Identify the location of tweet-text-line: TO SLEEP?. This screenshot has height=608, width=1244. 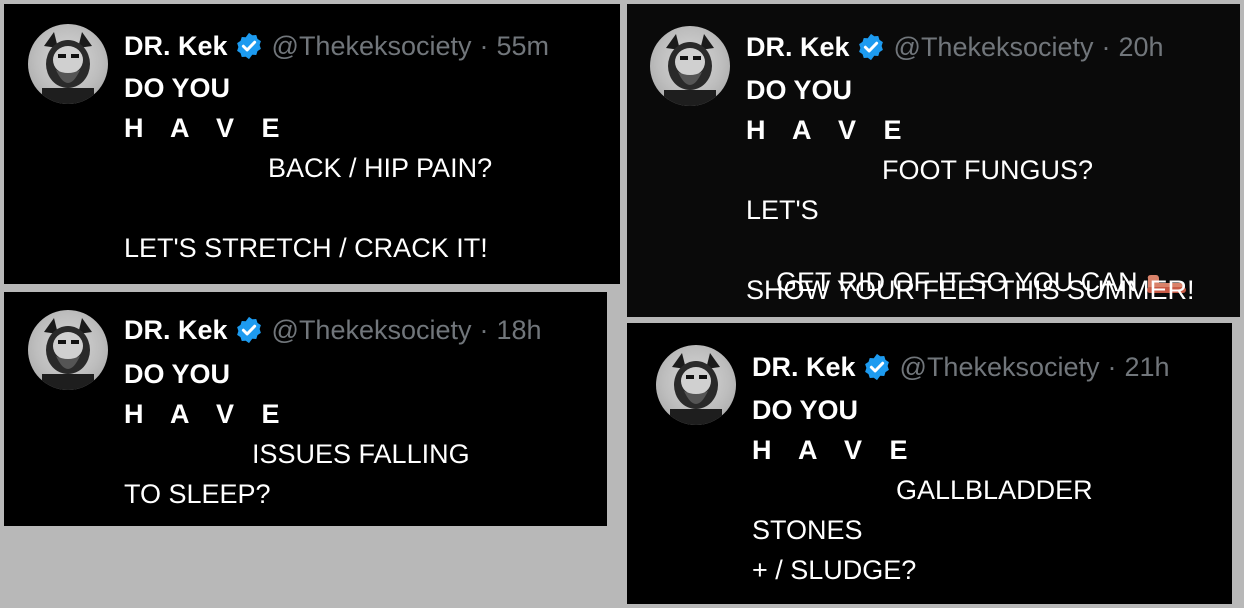
(197, 494).